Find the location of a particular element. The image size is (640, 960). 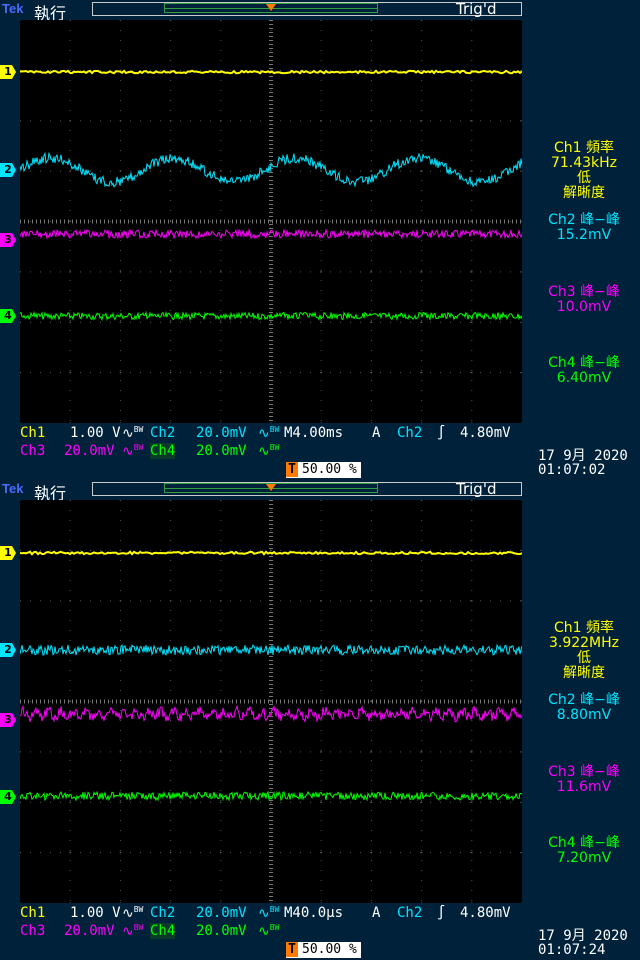

measurement-value: 8.80mV is located at coordinates (584, 715).